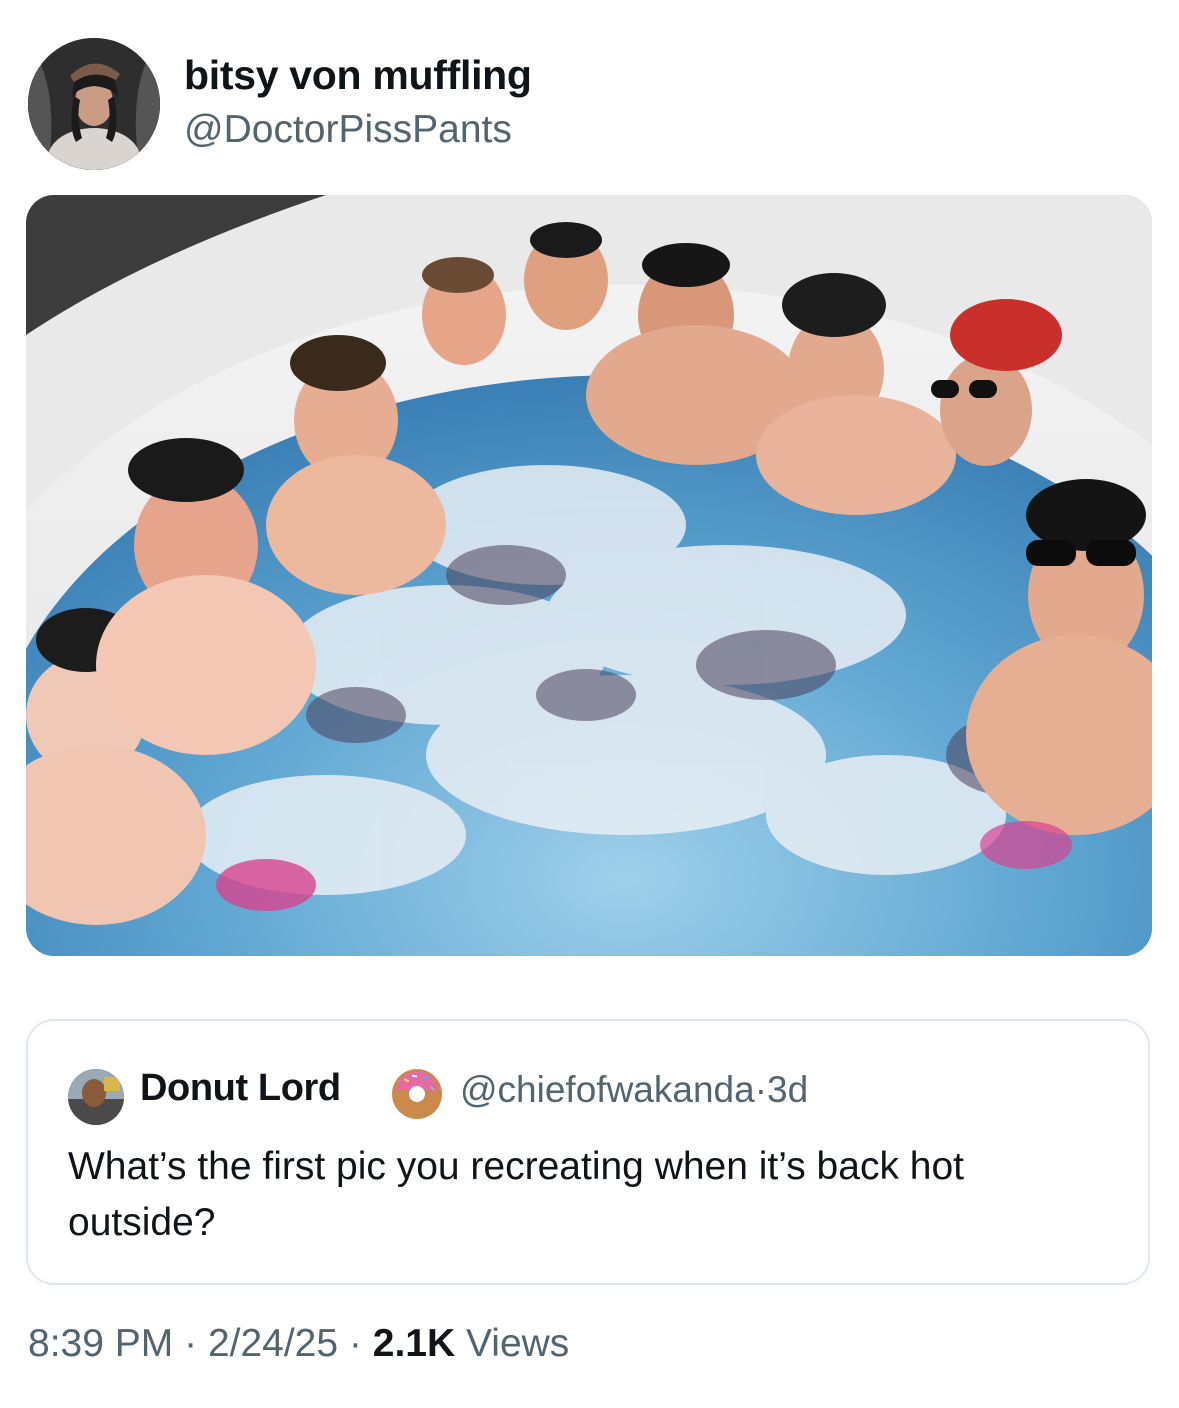 This screenshot has height=1408, width=1179. What do you see at coordinates (517, 1343) in the screenshot?
I see `views-label: Views` at bounding box center [517, 1343].